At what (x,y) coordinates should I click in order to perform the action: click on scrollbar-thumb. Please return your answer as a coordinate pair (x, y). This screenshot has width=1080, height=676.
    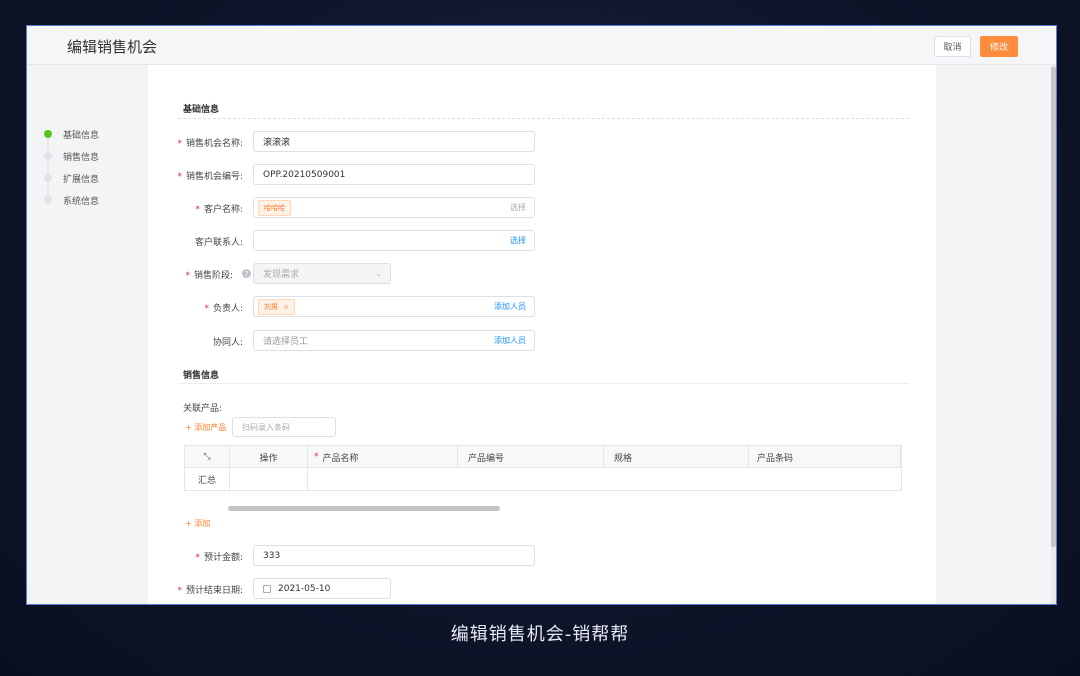
    Looking at the image, I should click on (1053, 307).